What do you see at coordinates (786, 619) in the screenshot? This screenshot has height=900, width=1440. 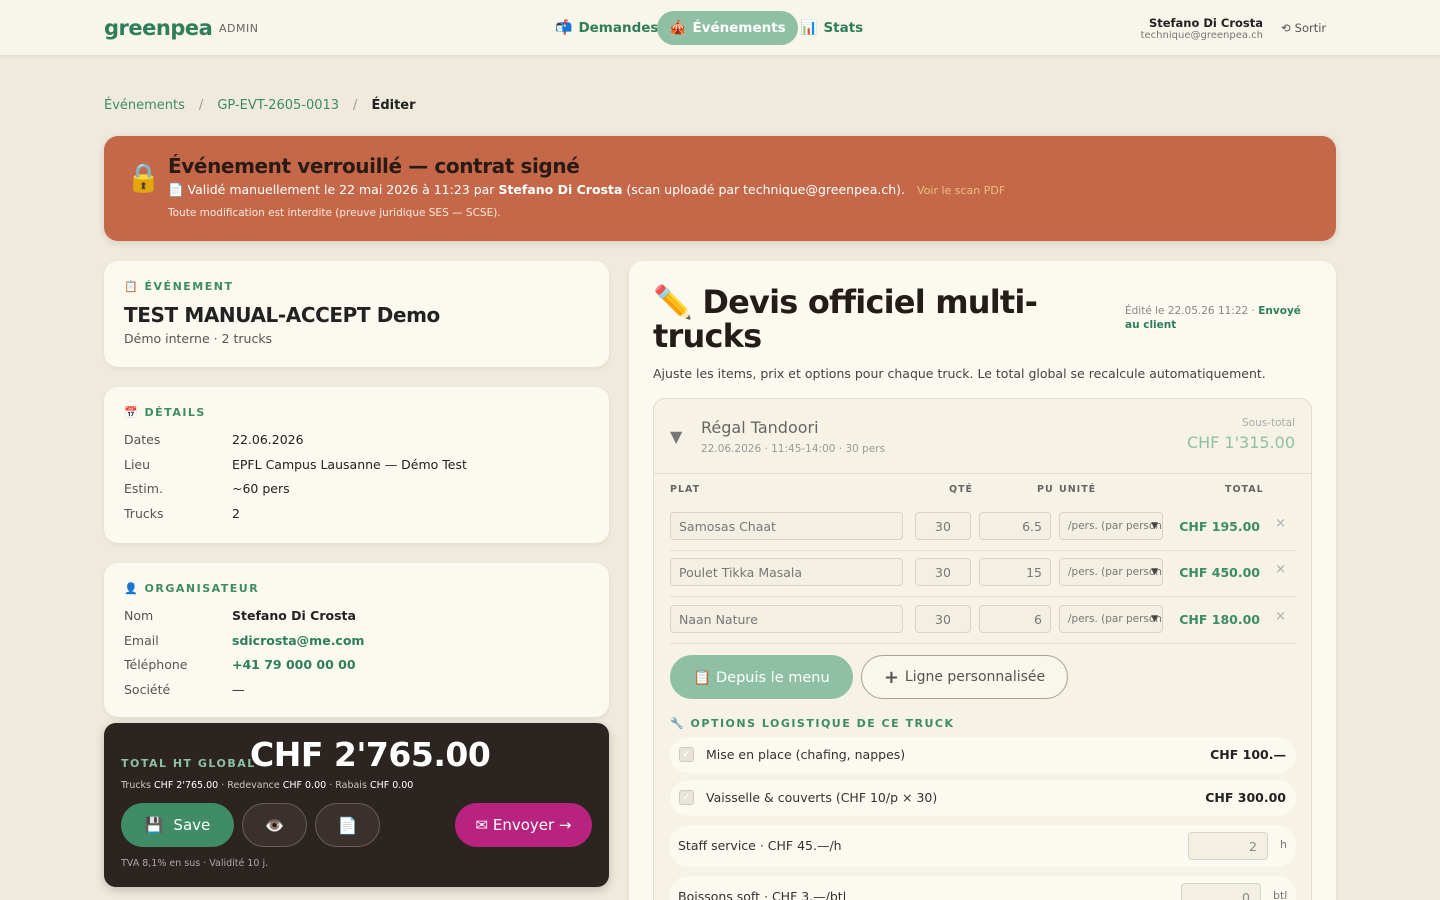 I see `dish-name-input: Naan Nature` at bounding box center [786, 619].